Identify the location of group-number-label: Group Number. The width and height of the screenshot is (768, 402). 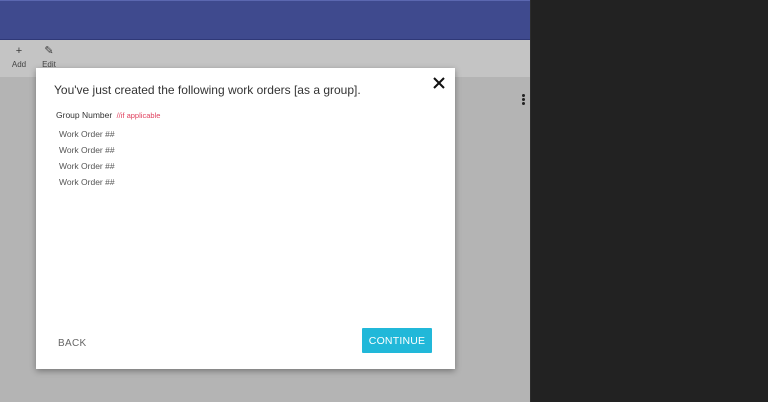
(84, 115).